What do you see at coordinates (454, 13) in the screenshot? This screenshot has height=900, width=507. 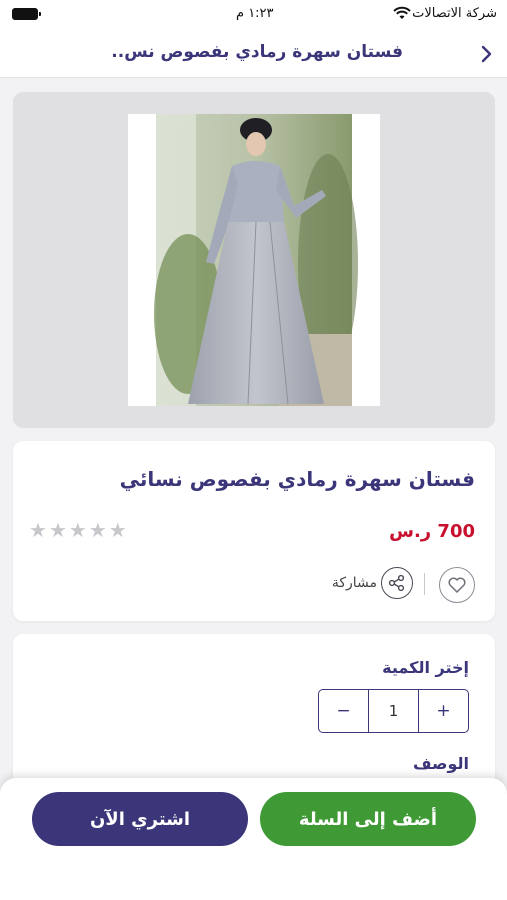 I see `carrier-name: شركة الاتصالات` at bounding box center [454, 13].